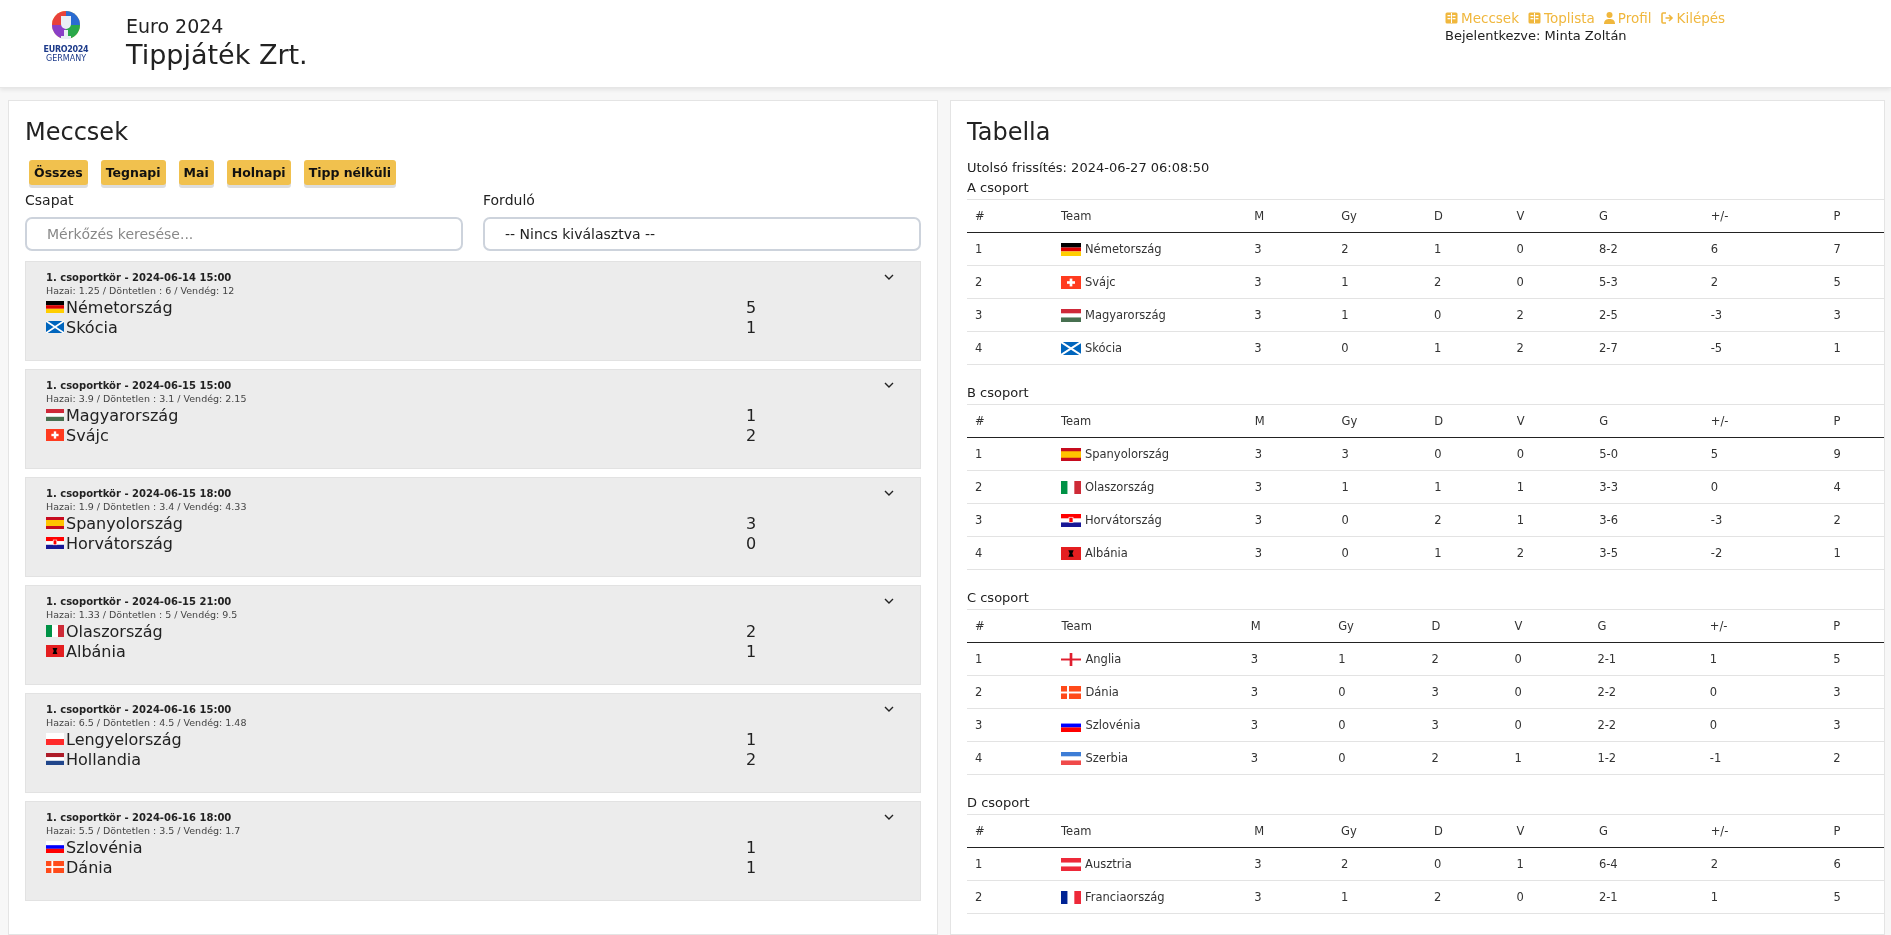 The image size is (1891, 935). Describe the element at coordinates (258, 172) in the screenshot. I see `filter-button: Holnapi` at that location.